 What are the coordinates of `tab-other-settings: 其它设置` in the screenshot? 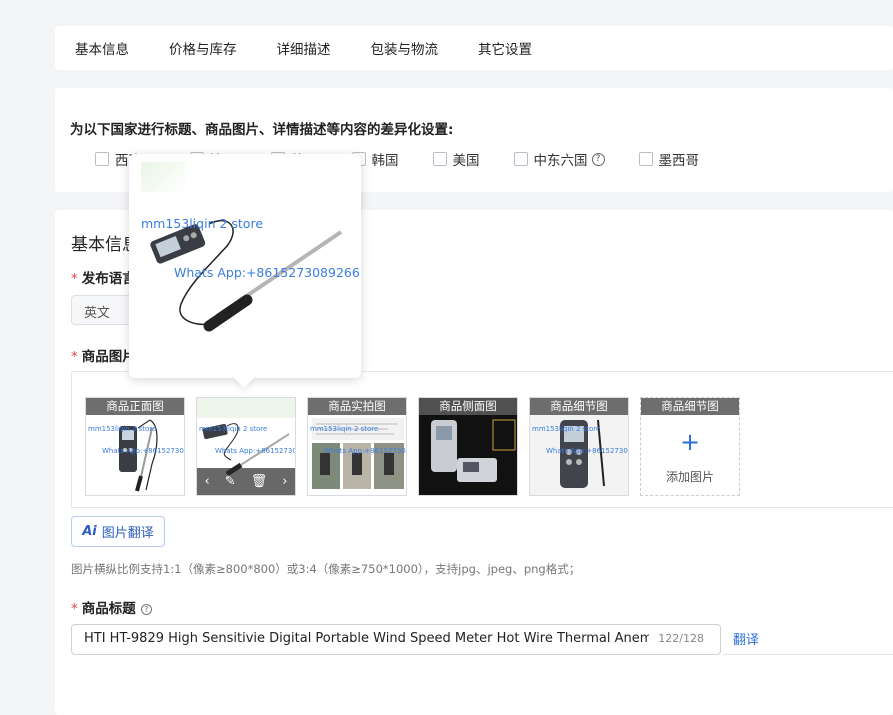 It's located at (505, 48).